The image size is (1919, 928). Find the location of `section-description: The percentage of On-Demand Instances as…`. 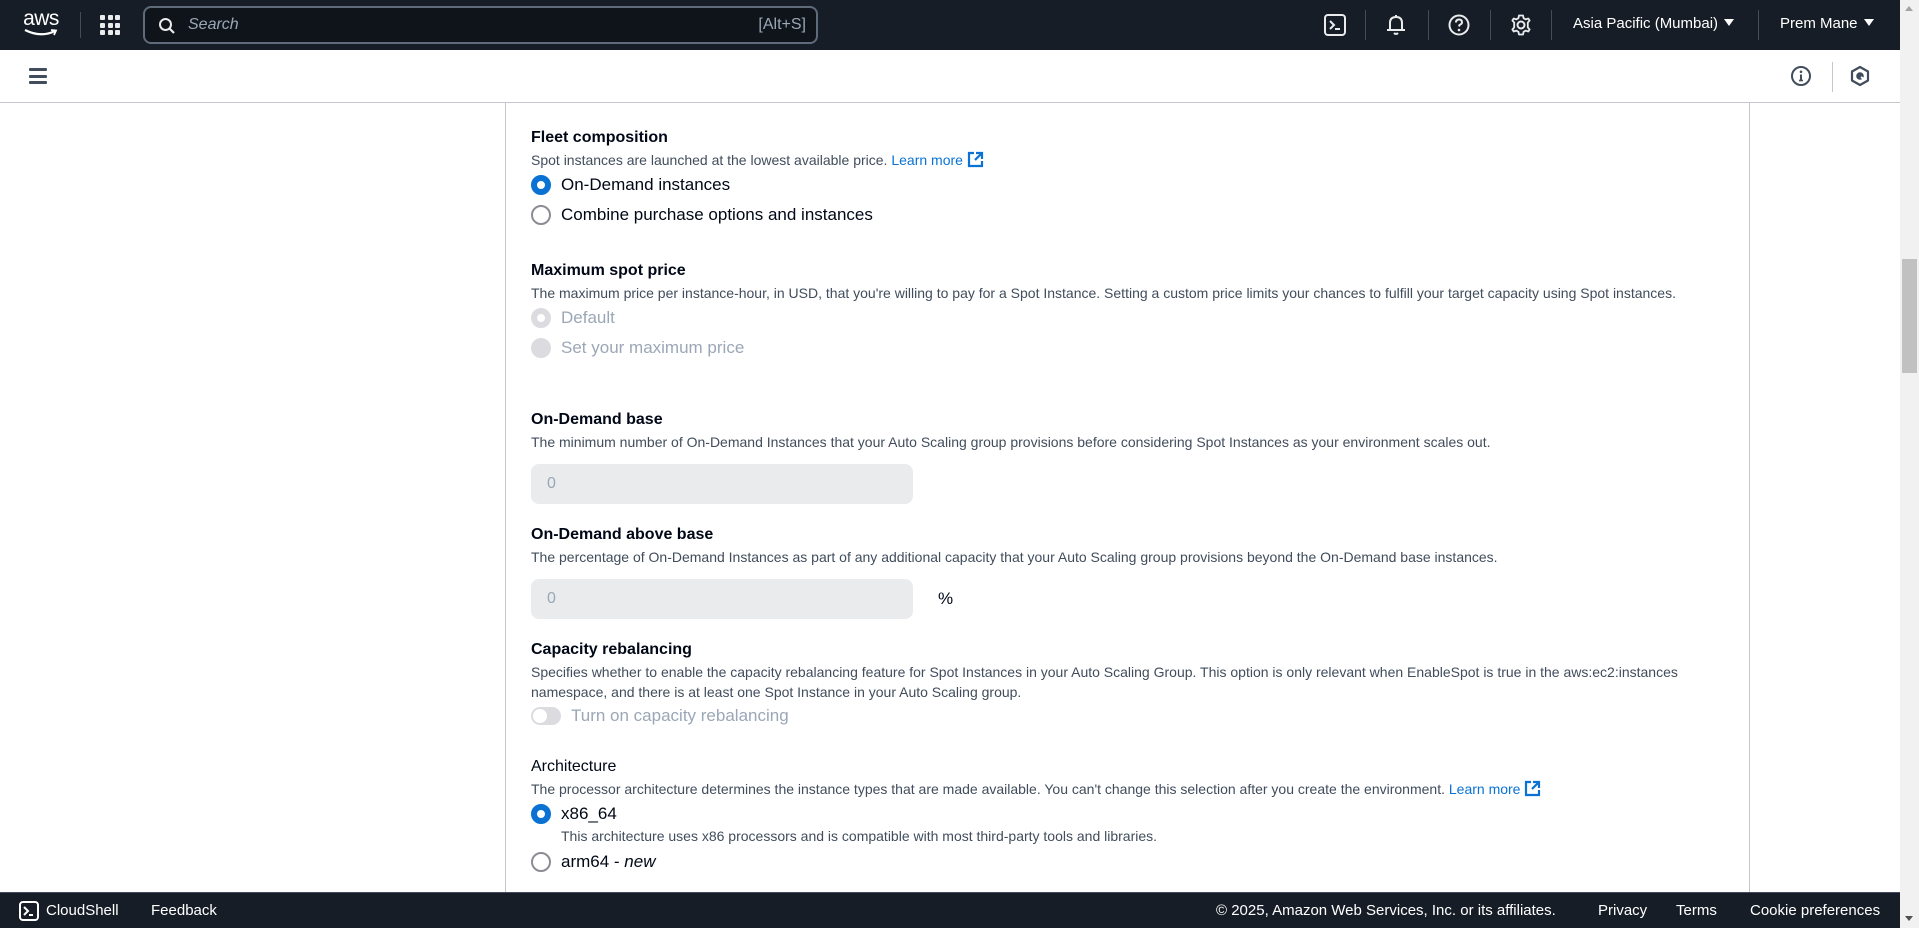

section-description: The percentage of On-Demand Instances as… is located at coordinates (1014, 557).